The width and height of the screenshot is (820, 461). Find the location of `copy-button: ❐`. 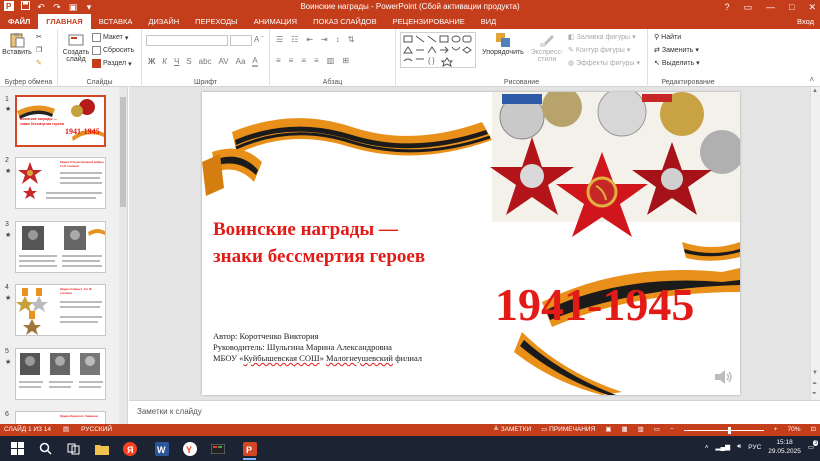

copy-button: ❐ is located at coordinates (39, 50).